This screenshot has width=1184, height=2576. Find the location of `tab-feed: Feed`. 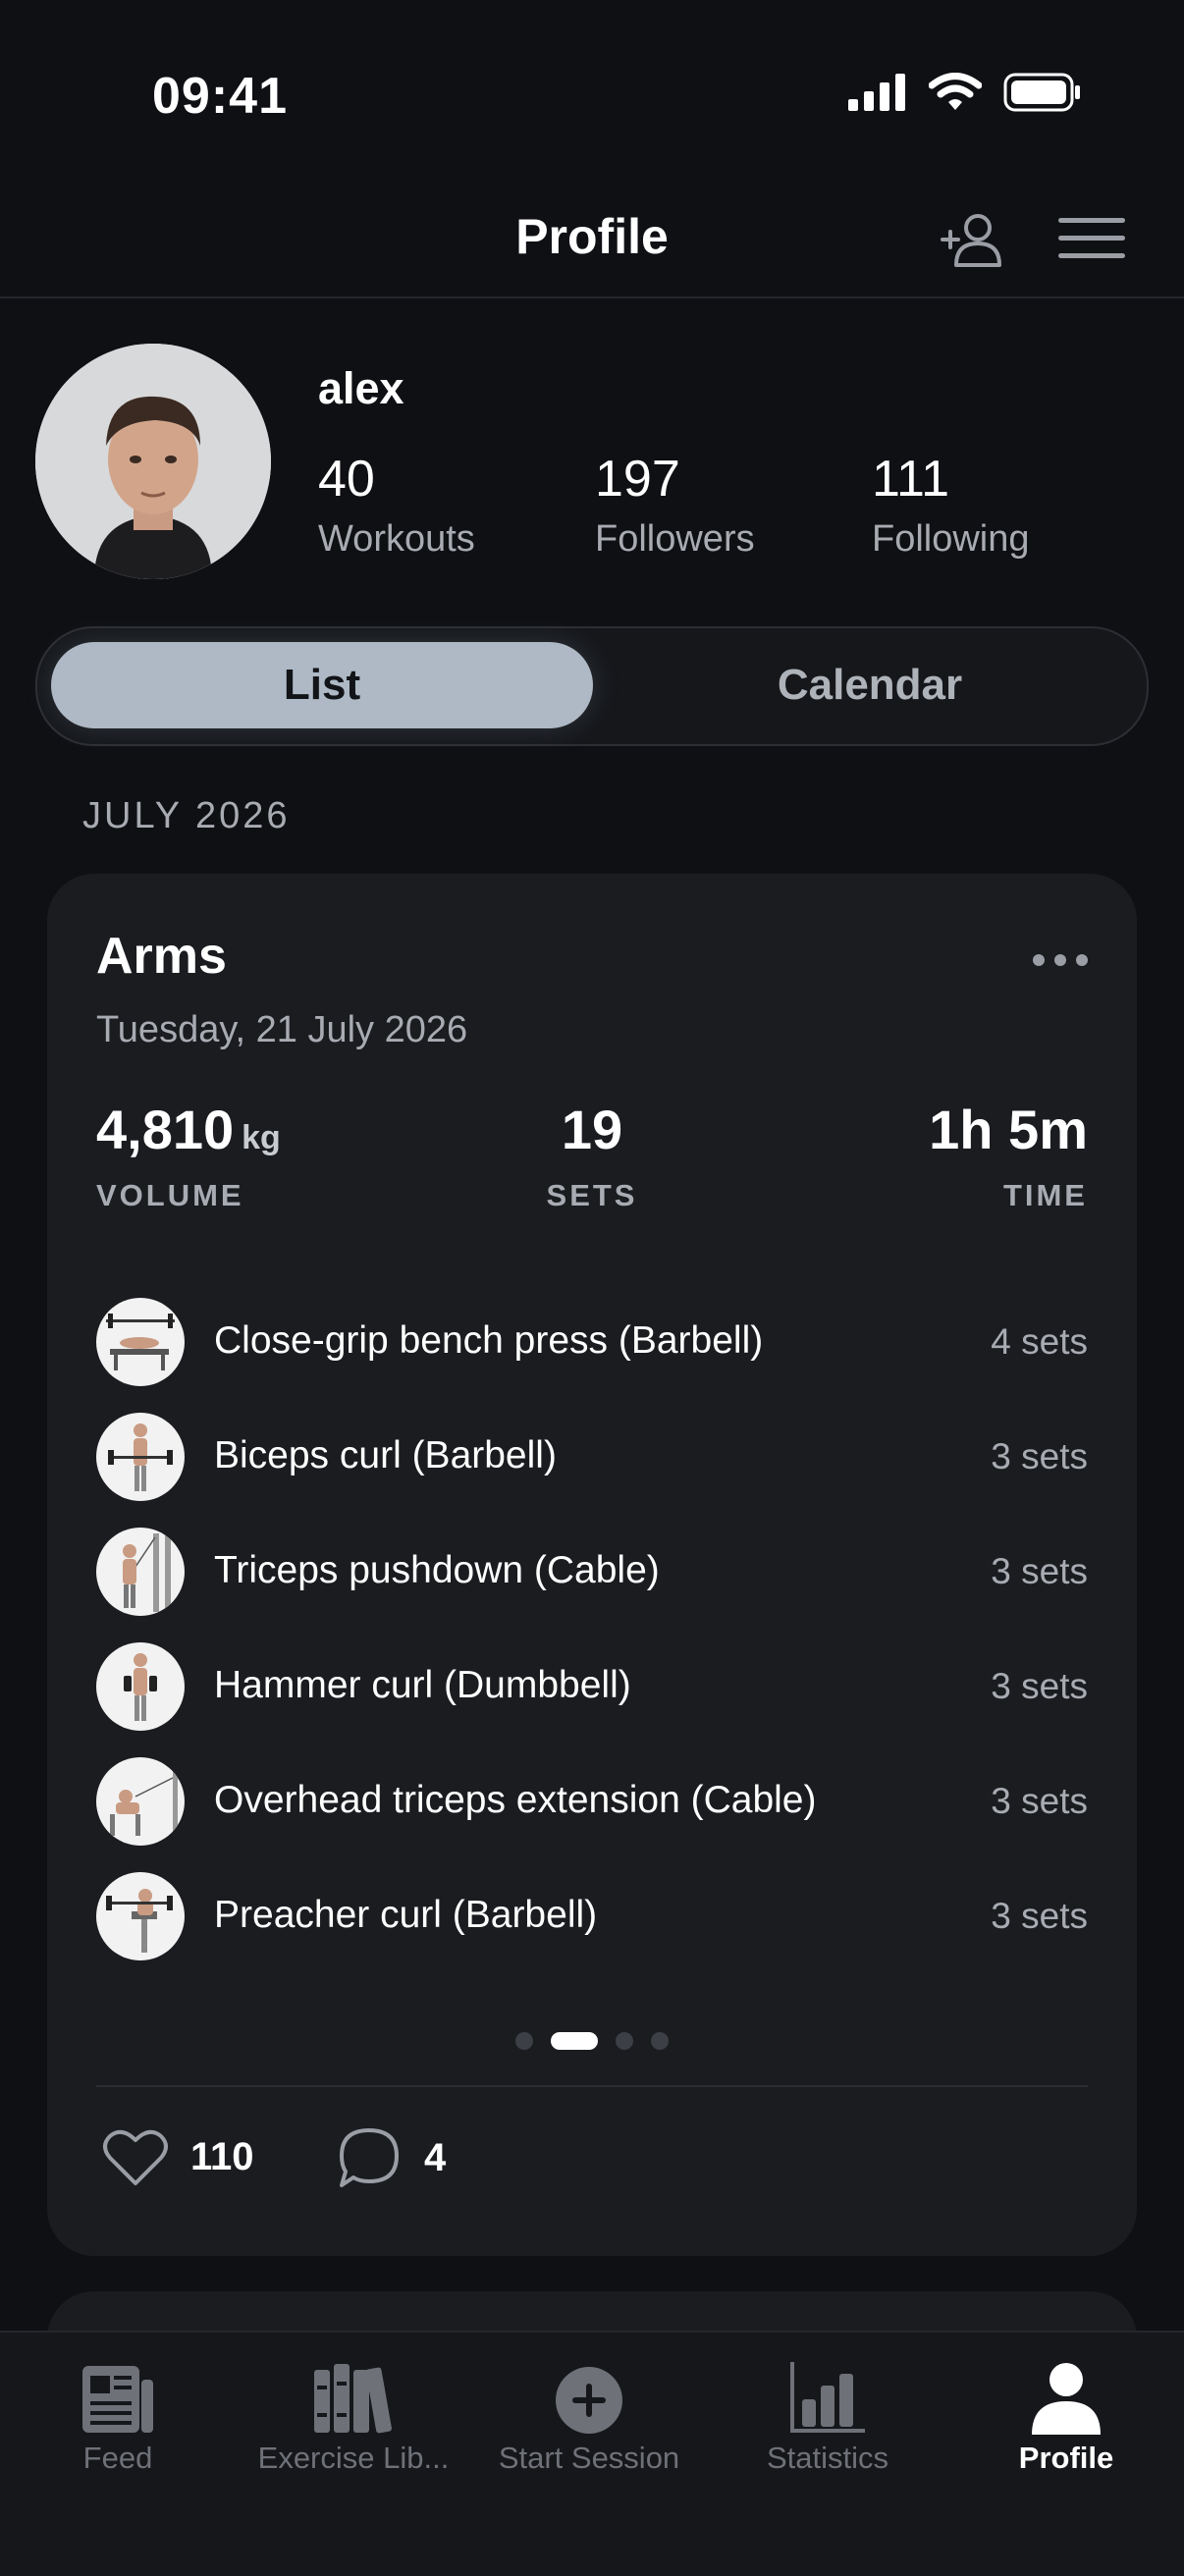

tab-feed: Feed is located at coordinates (118, 2416).